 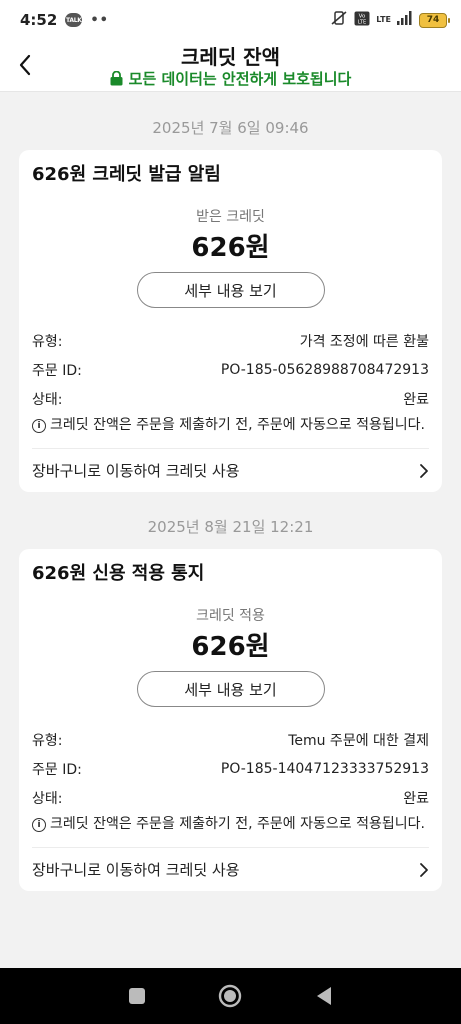 What do you see at coordinates (383, 19) in the screenshot?
I see `lte-label: LTE` at bounding box center [383, 19].